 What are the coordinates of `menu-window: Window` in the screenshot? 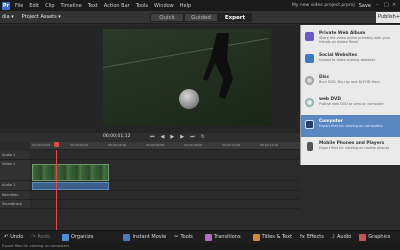 It's located at (164, 6).